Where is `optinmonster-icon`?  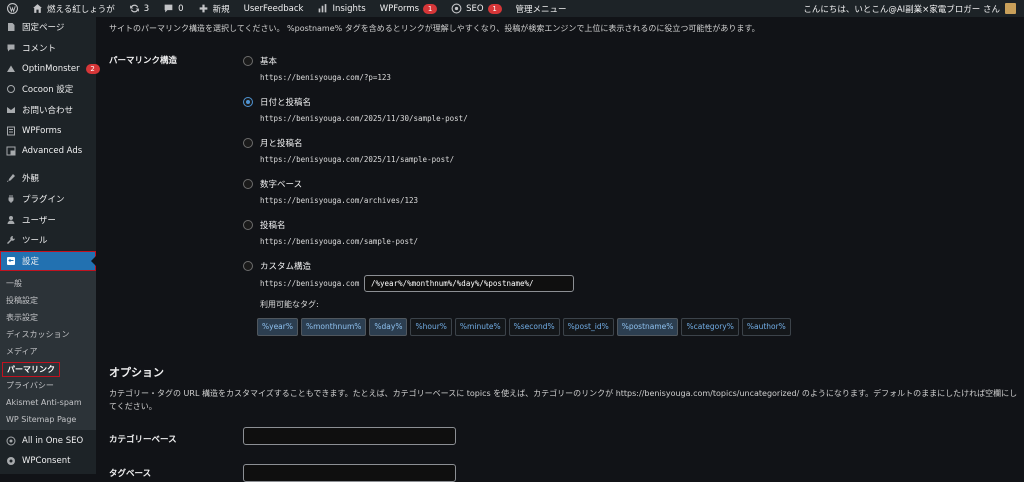
optinmonster-icon is located at coordinates (11, 68).